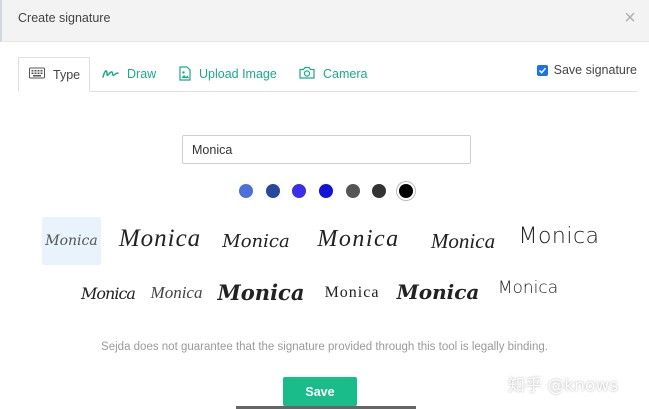 This screenshot has height=409, width=649. Describe the element at coordinates (307, 74) in the screenshot. I see `camera-icon` at that location.